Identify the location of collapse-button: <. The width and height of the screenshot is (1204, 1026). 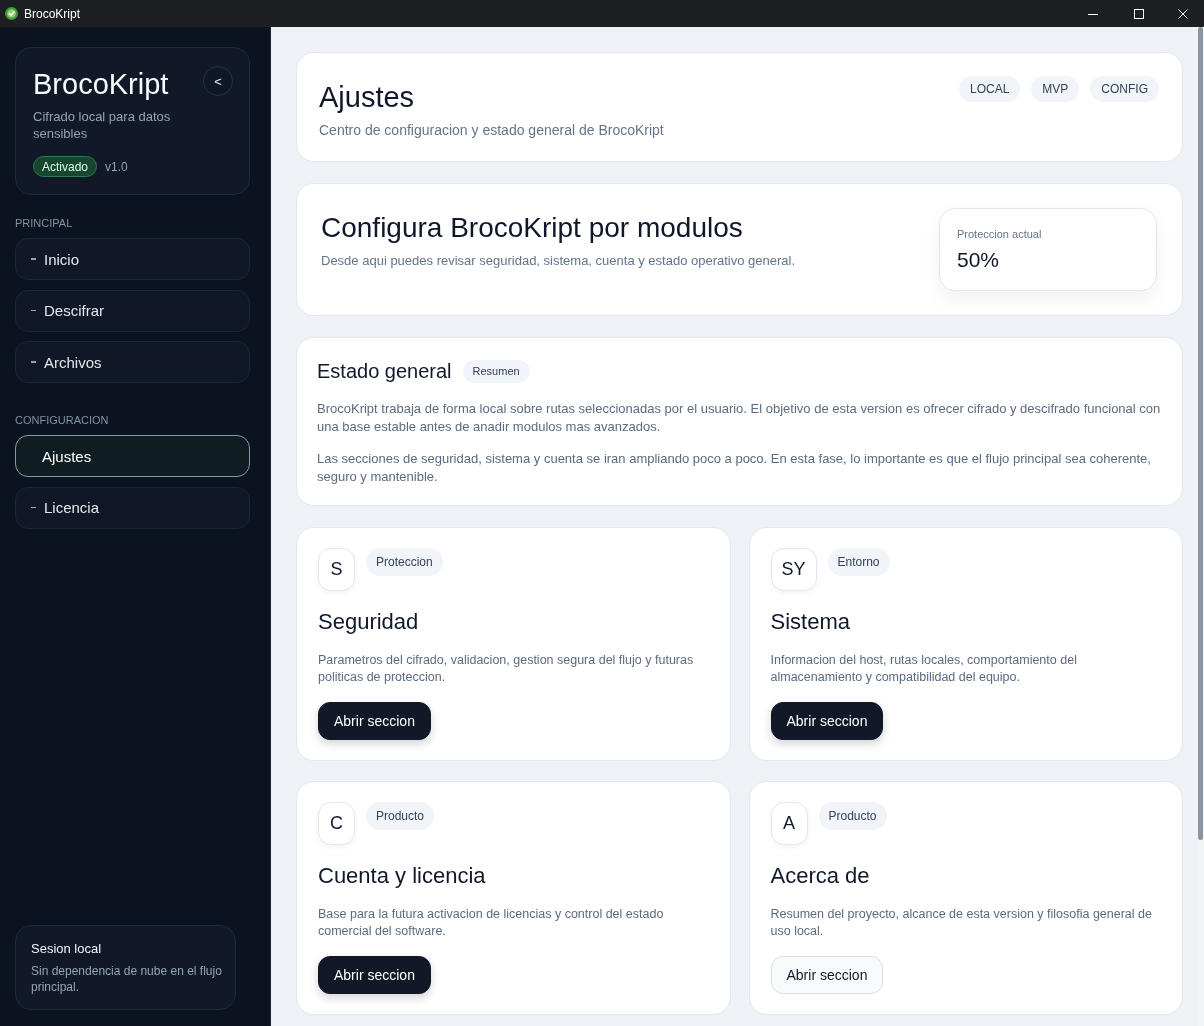
(218, 81).